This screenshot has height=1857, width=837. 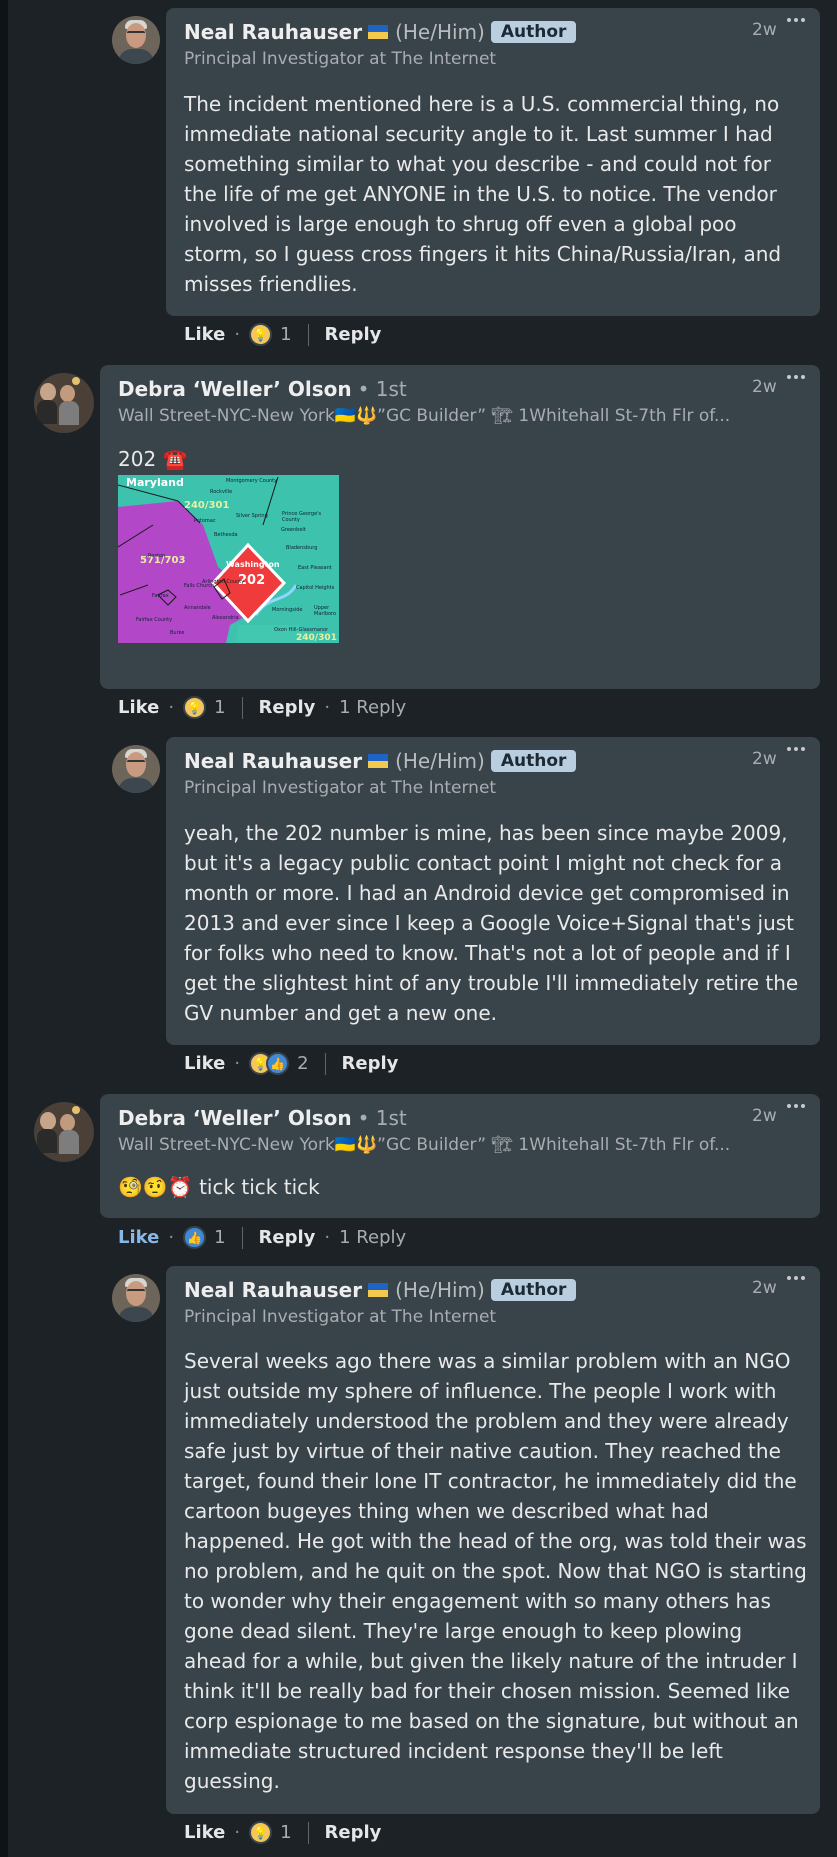 I want to click on left-gutter, so click(x=4, y=928).